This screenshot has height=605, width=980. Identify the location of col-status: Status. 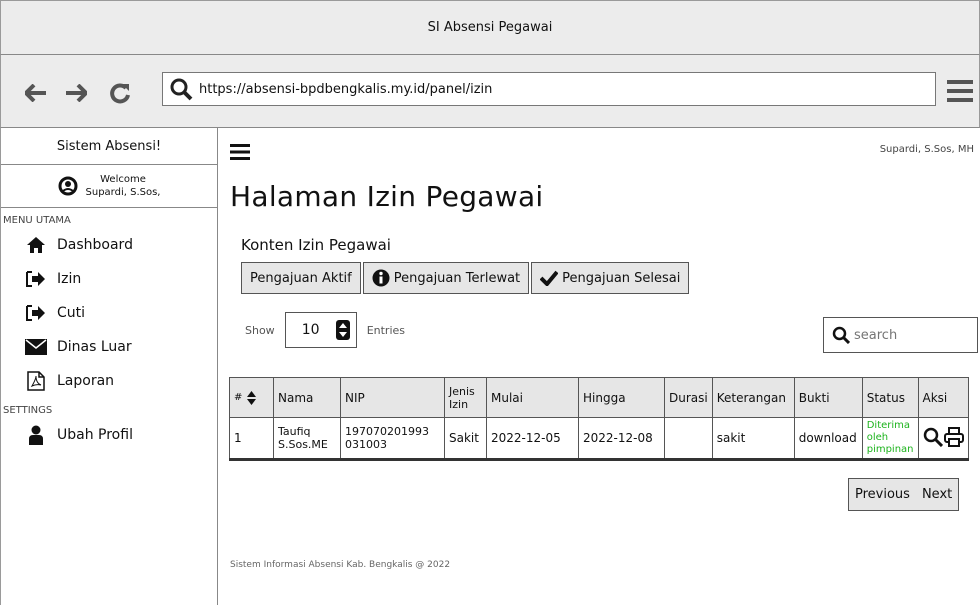
(890, 397).